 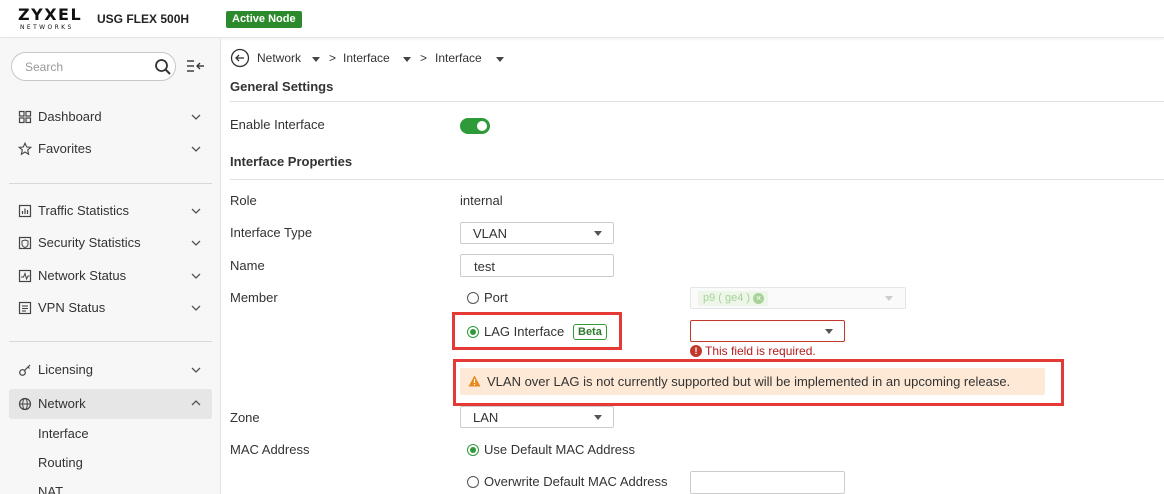 I want to click on interface-type-value: VLAN, so click(x=490, y=233).